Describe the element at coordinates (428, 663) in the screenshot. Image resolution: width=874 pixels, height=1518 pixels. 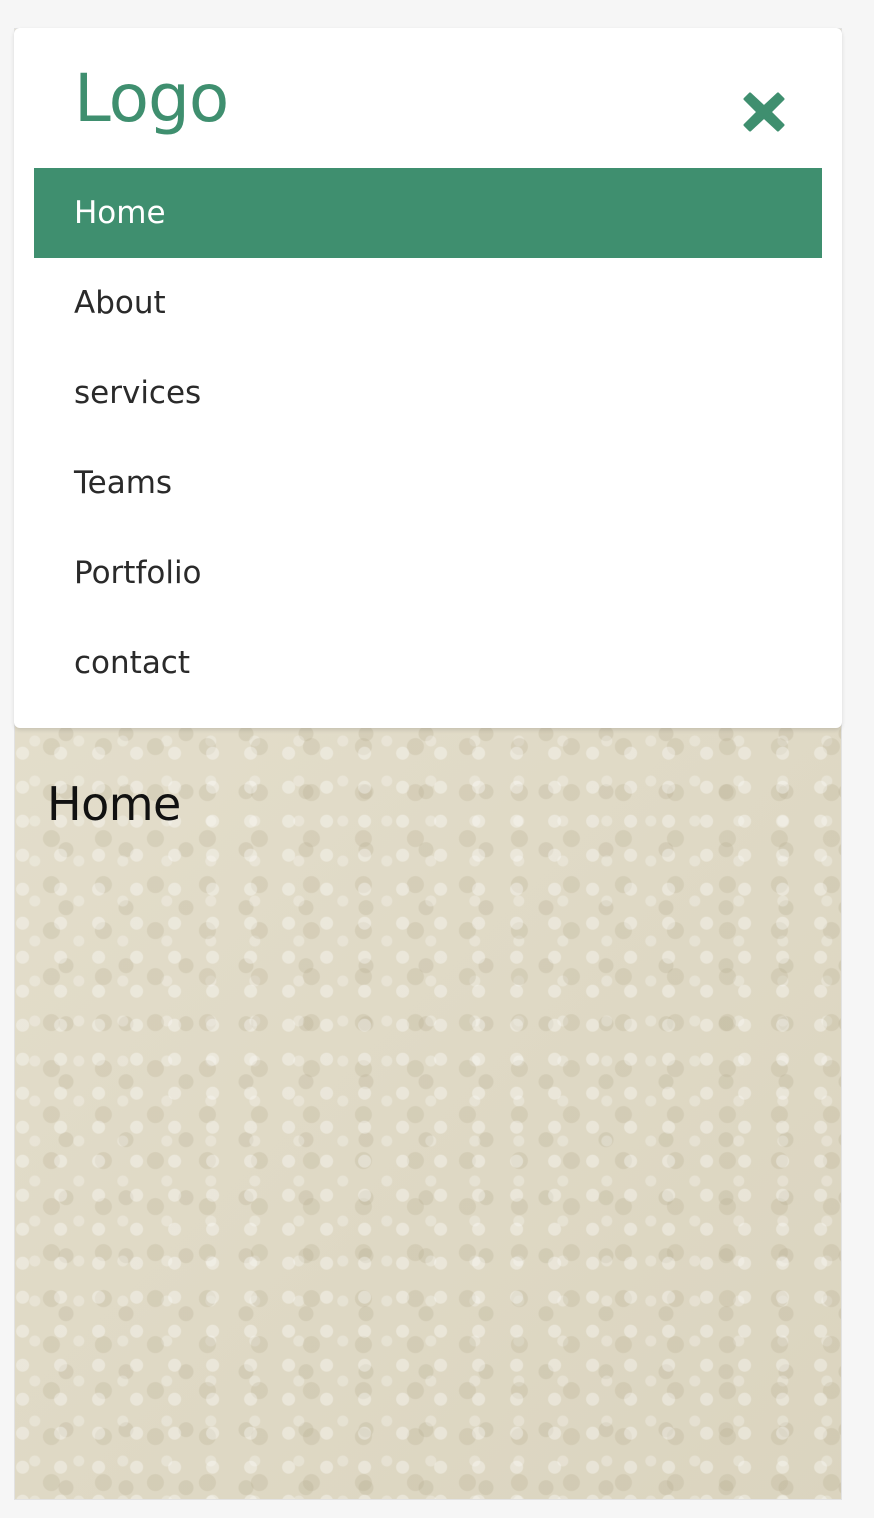
I see `nav-item-contact: contact` at that location.